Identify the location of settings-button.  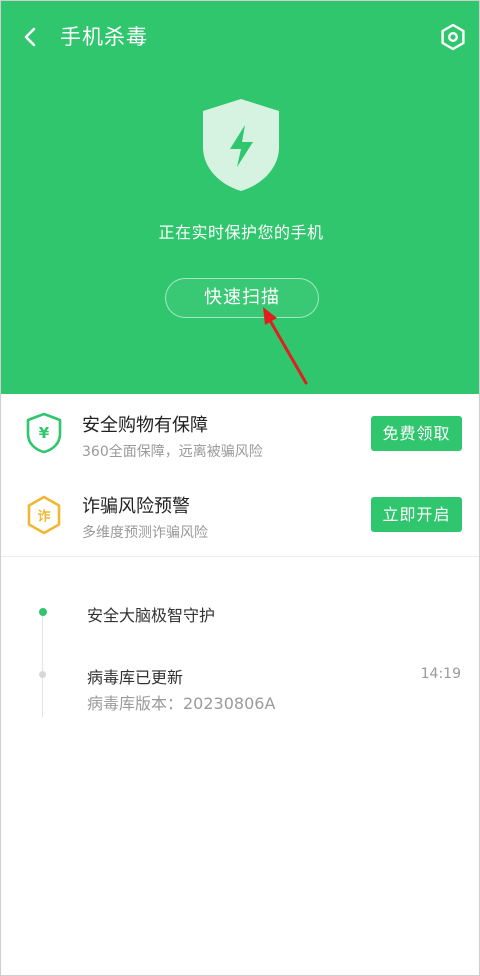
(453, 37).